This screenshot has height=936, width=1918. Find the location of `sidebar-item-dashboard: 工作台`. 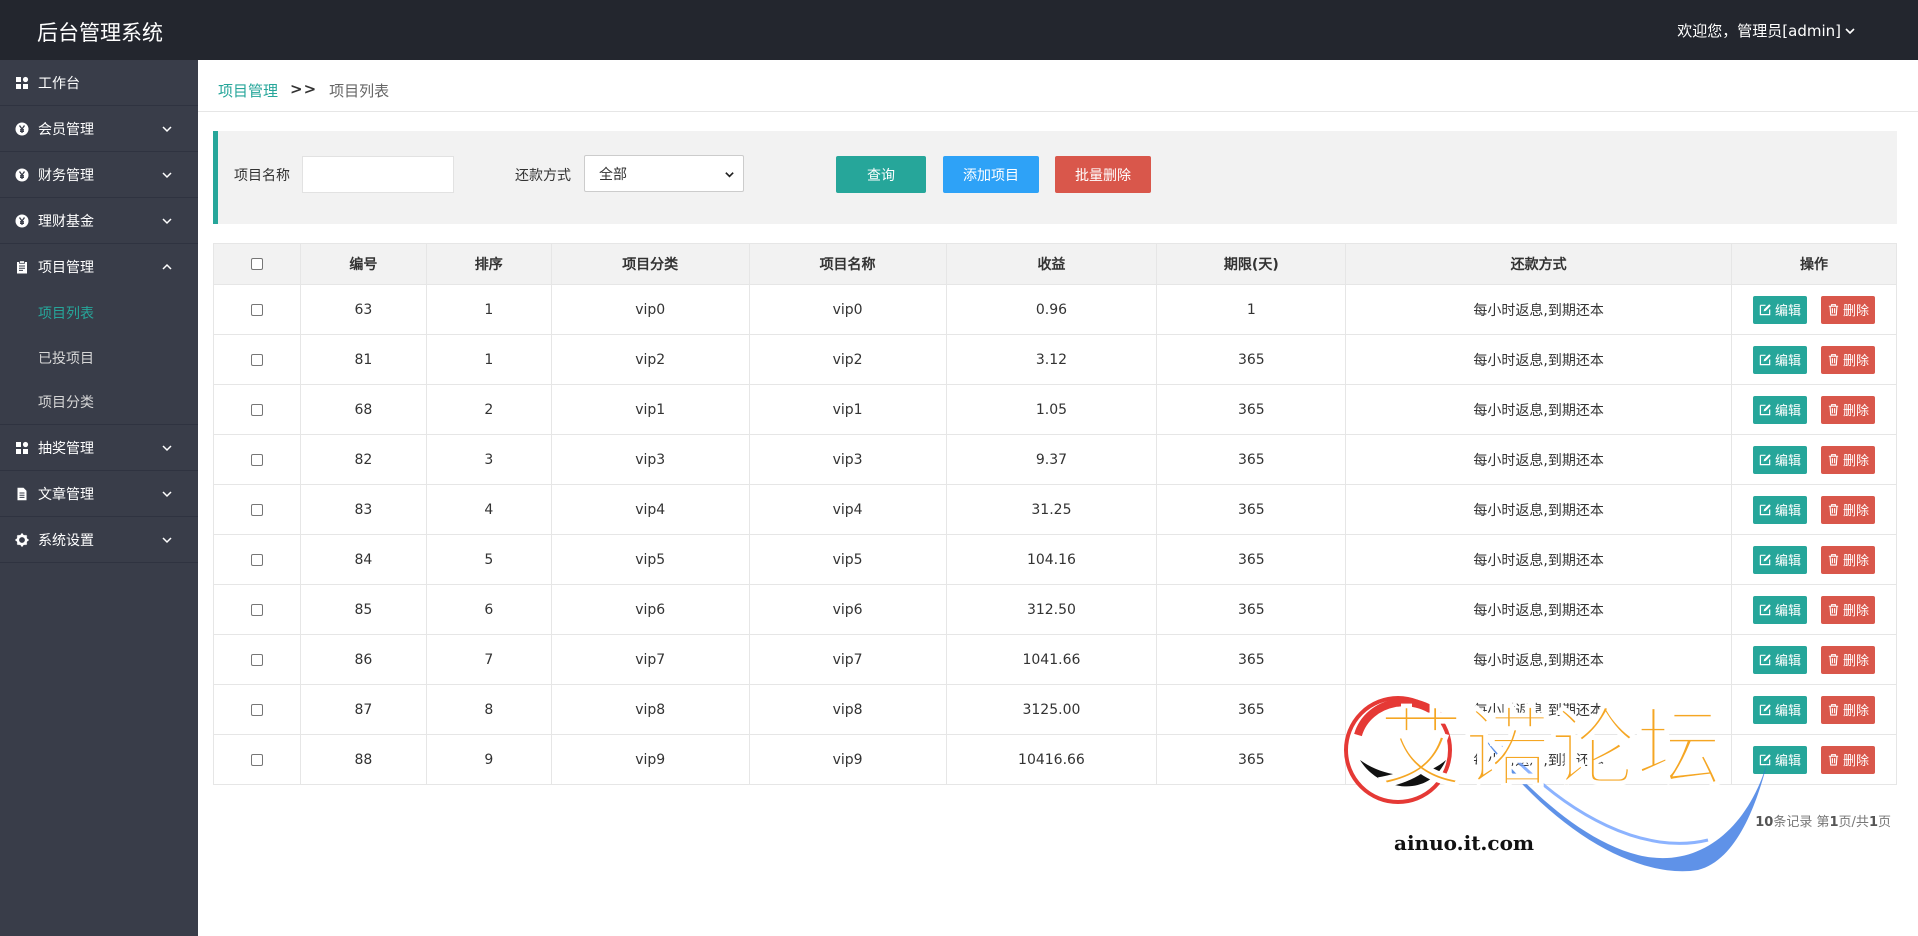

sidebar-item-dashboard: 工作台 is located at coordinates (99, 83).